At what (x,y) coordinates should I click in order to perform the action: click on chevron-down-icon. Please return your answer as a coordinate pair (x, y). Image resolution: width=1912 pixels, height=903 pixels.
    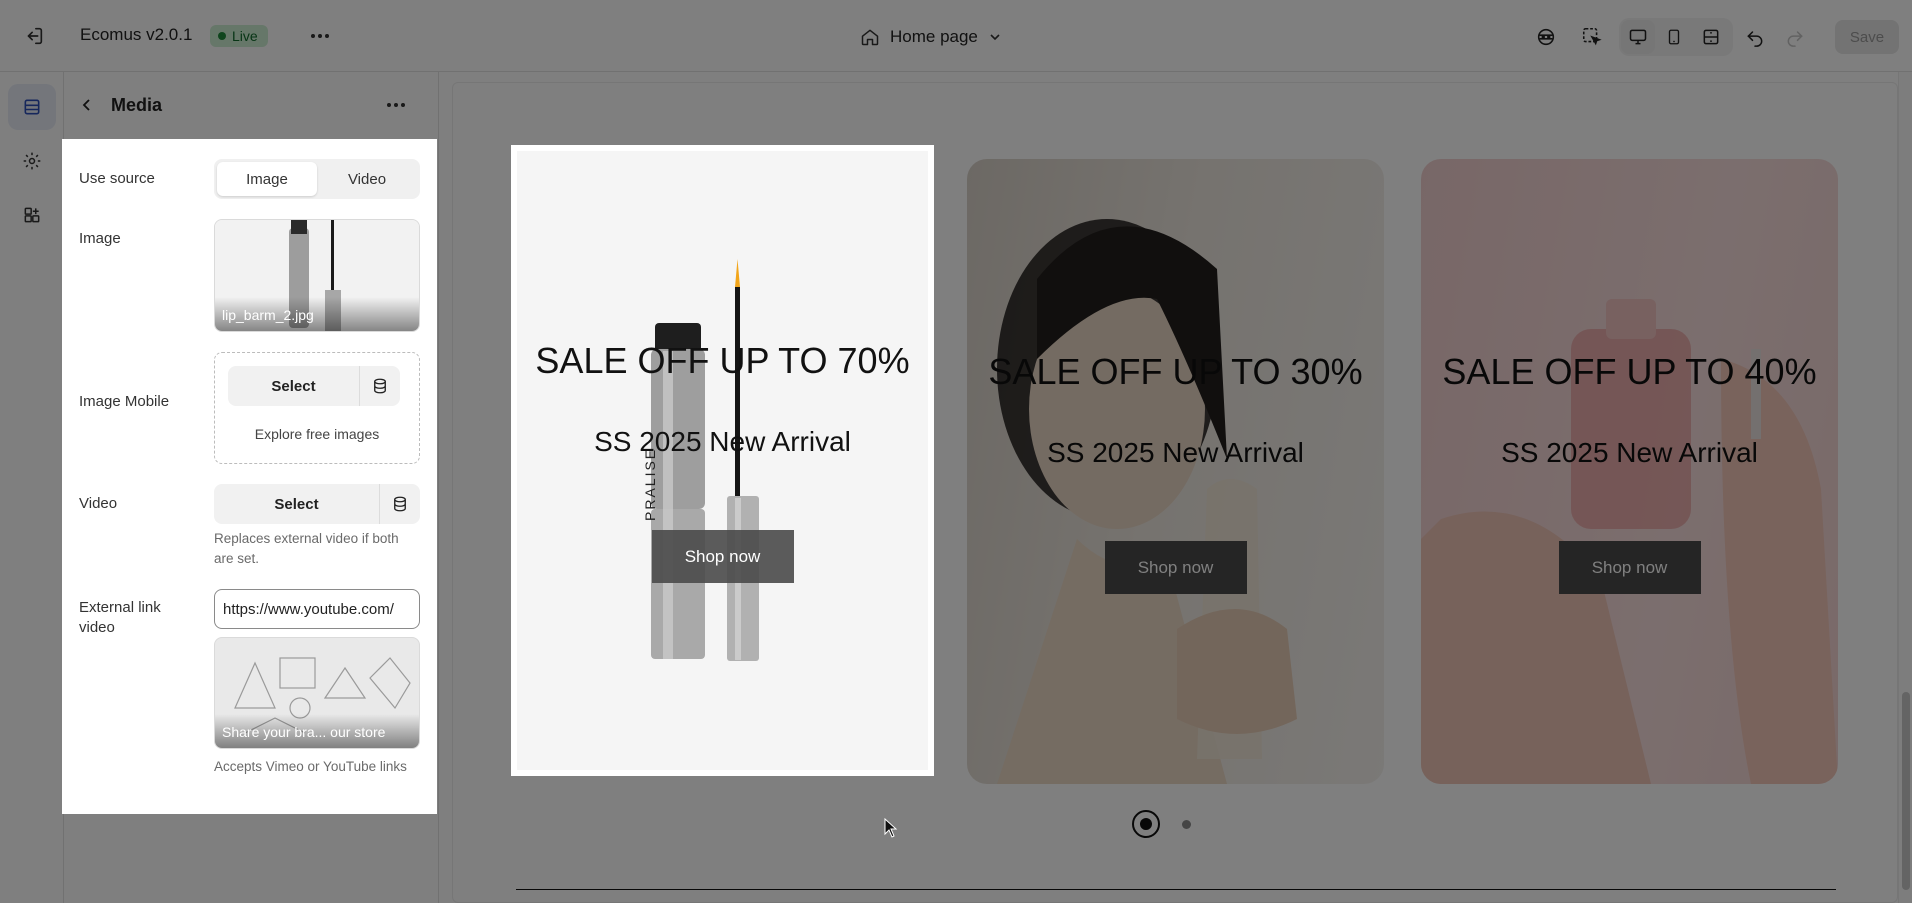
    Looking at the image, I should click on (995, 37).